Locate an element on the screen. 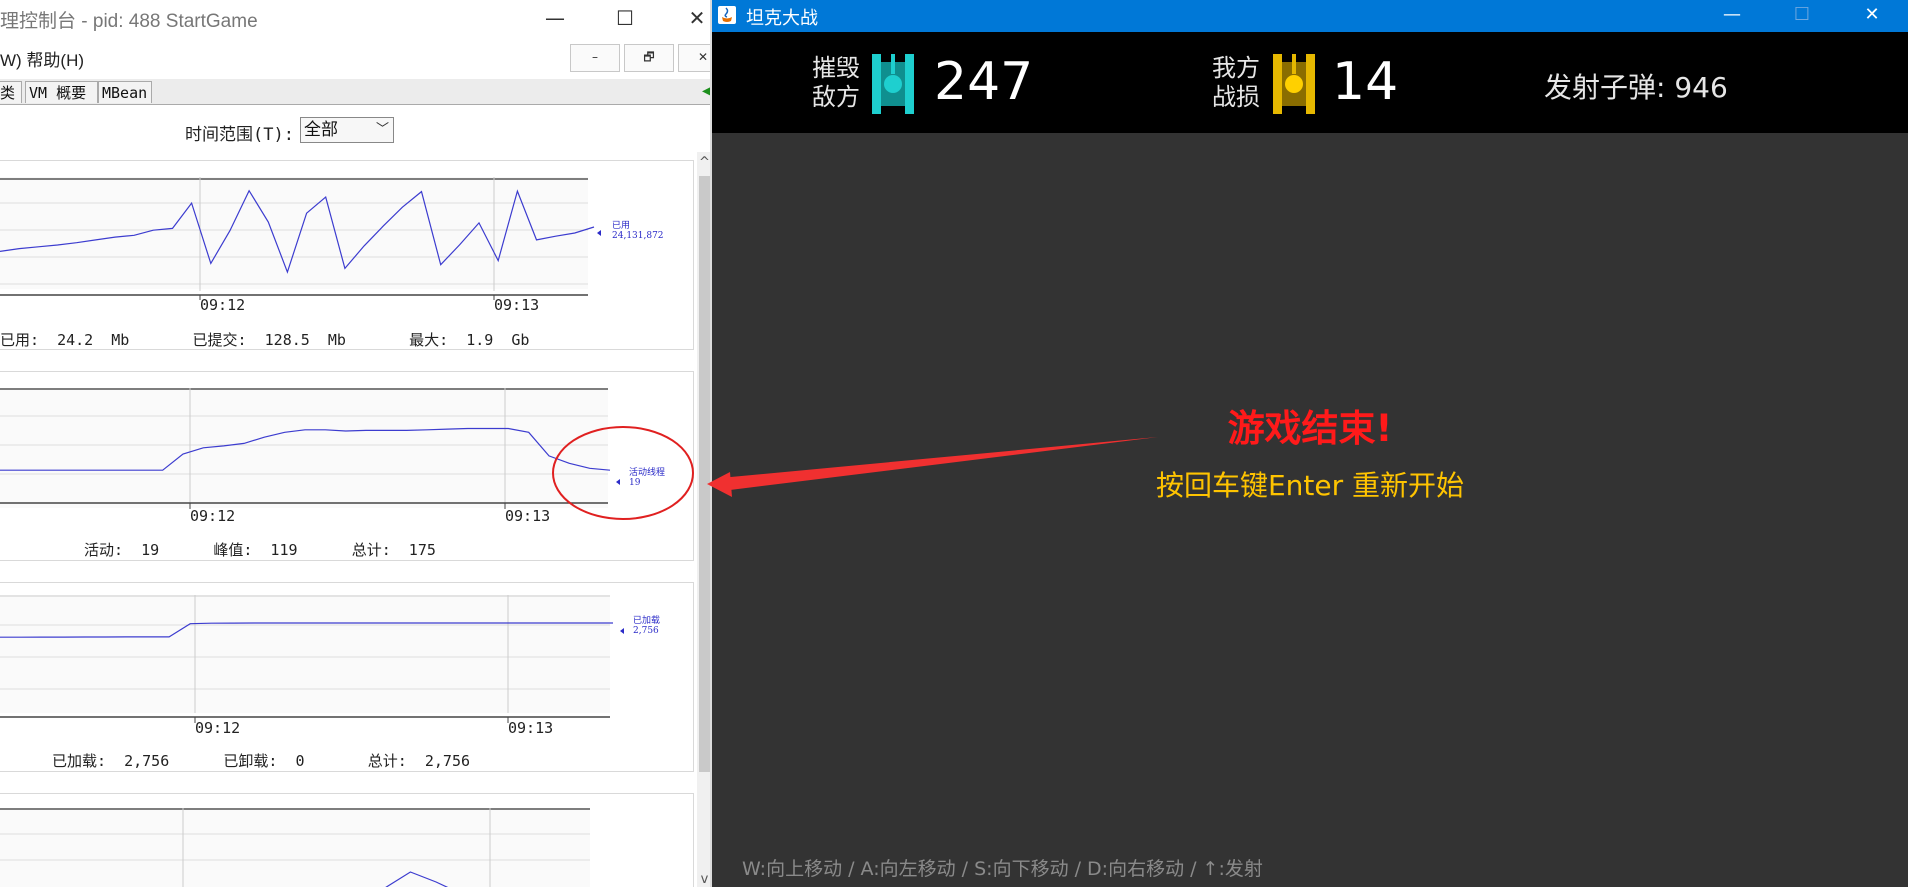 This screenshot has height=887, width=1908. chevron-down-icon: ﹀ is located at coordinates (382, 129).